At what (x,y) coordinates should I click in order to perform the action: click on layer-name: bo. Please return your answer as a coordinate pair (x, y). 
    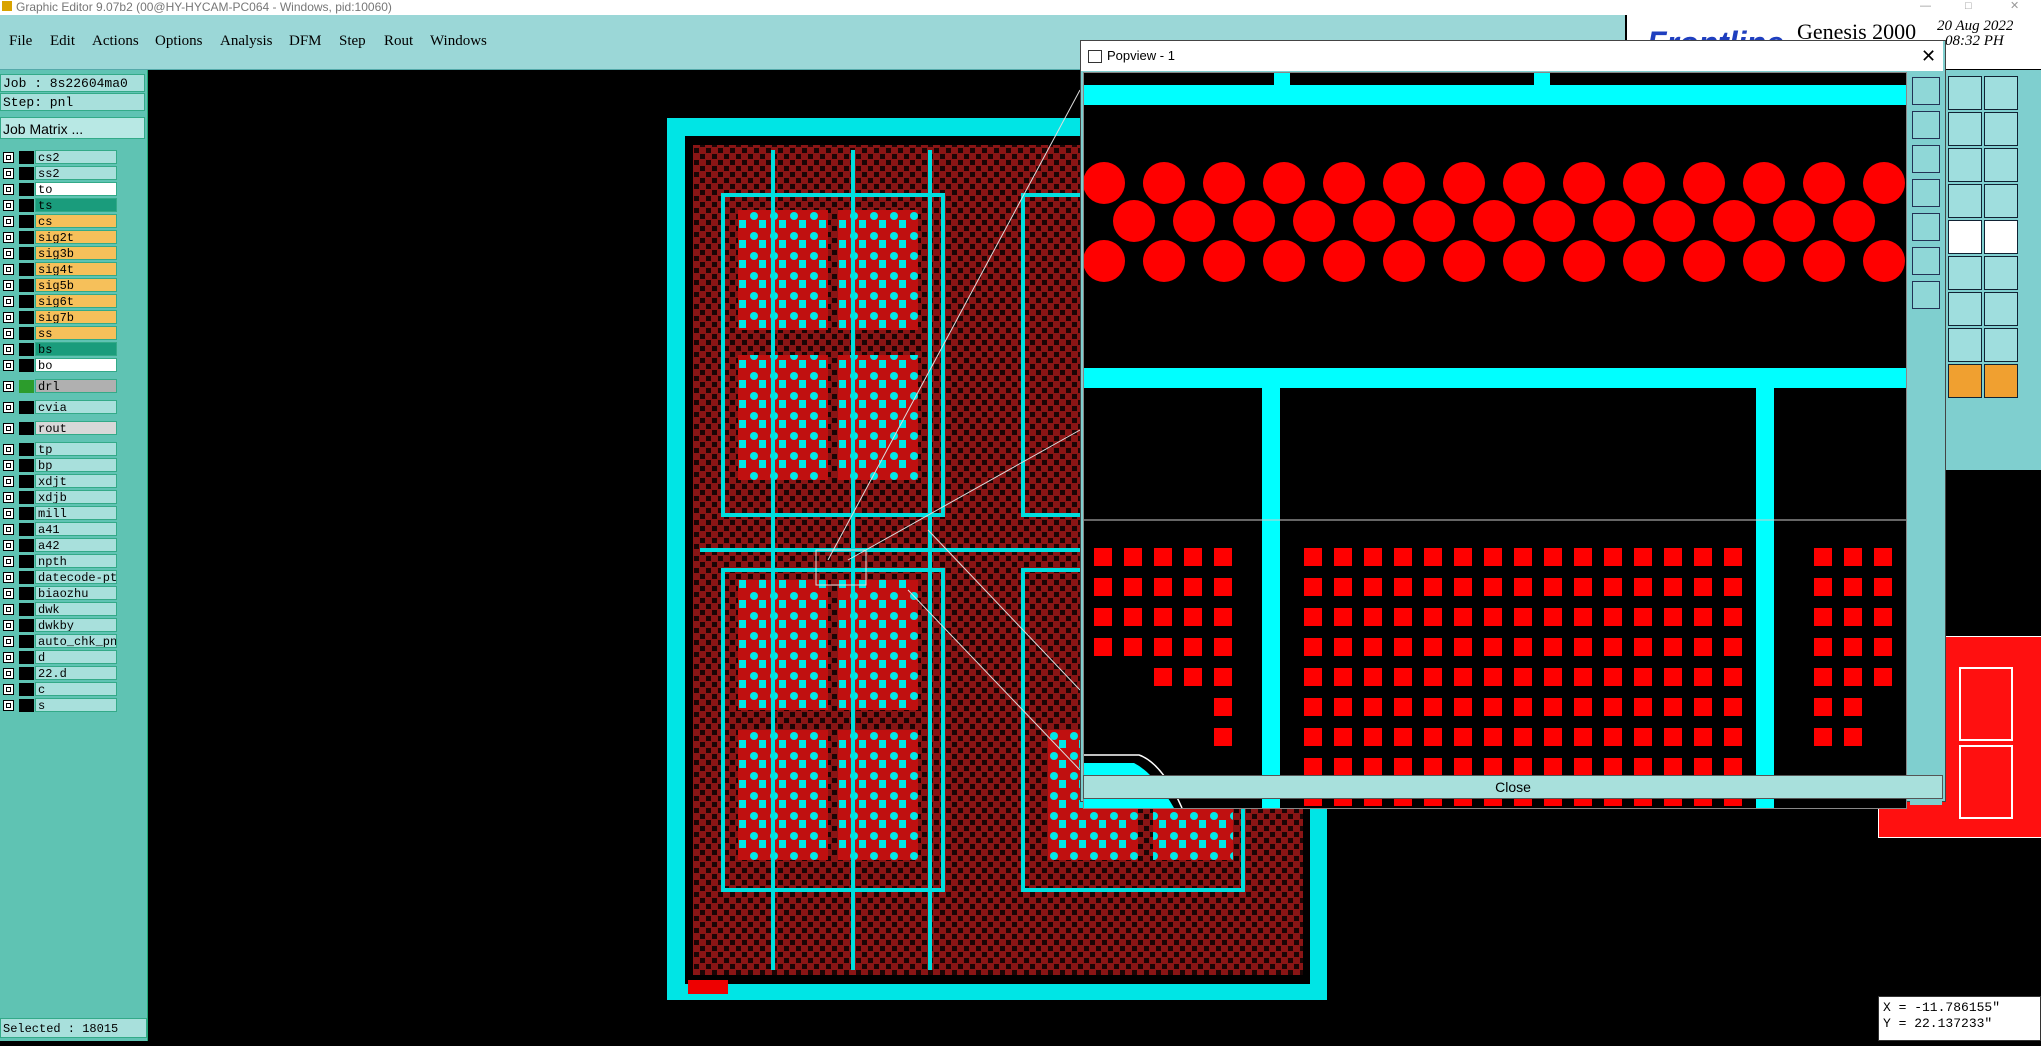
    Looking at the image, I should click on (76, 365).